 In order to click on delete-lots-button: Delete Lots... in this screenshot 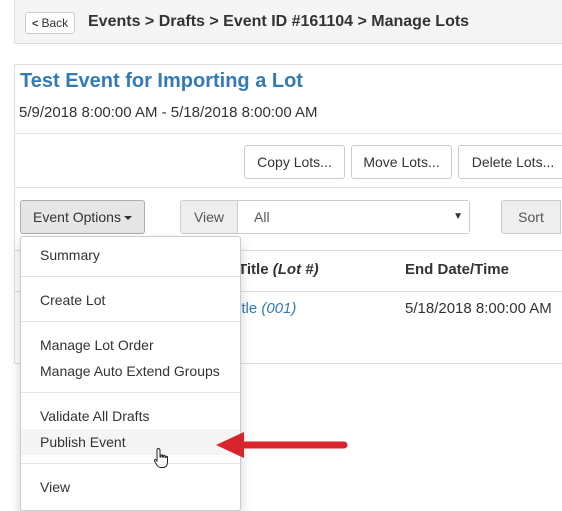, I will do `click(510, 162)`.